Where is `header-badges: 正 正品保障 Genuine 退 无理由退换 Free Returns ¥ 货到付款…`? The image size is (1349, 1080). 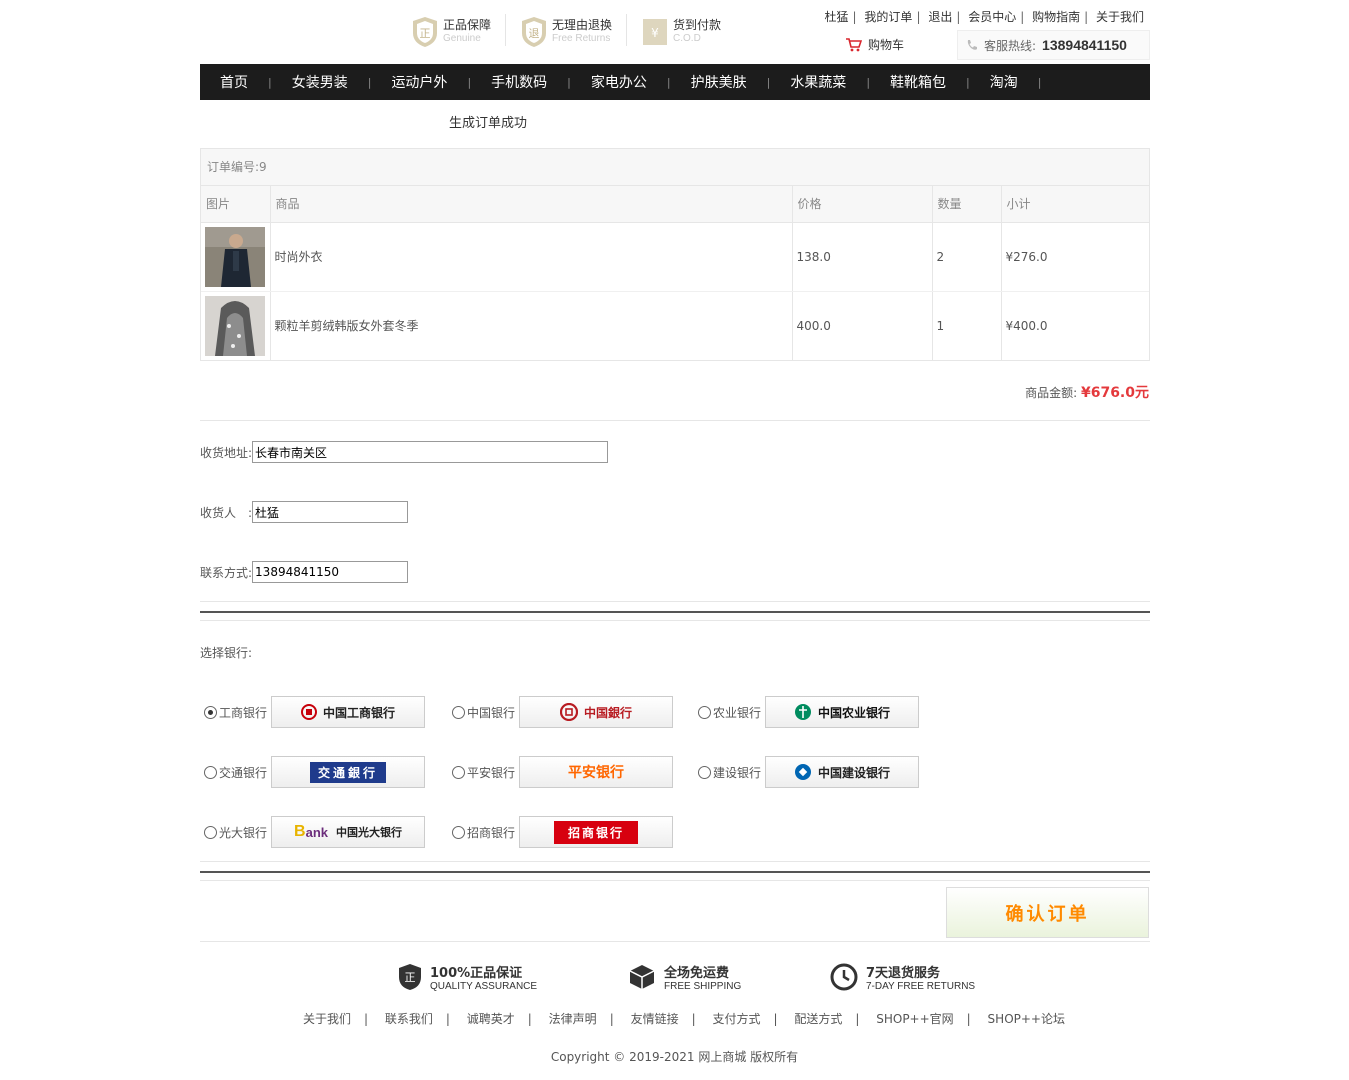
header-badges: 正 正品保障 Genuine 退 无理由退换 Free Returns ¥ 货到付款… is located at coordinates (566, 32).